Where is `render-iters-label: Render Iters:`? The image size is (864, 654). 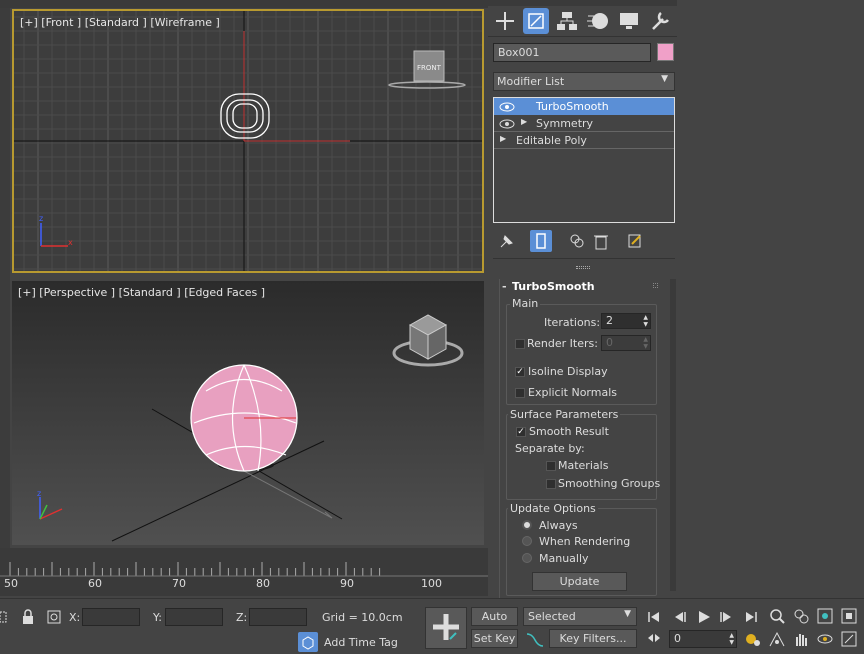 render-iters-label: Render Iters: is located at coordinates (562, 343).